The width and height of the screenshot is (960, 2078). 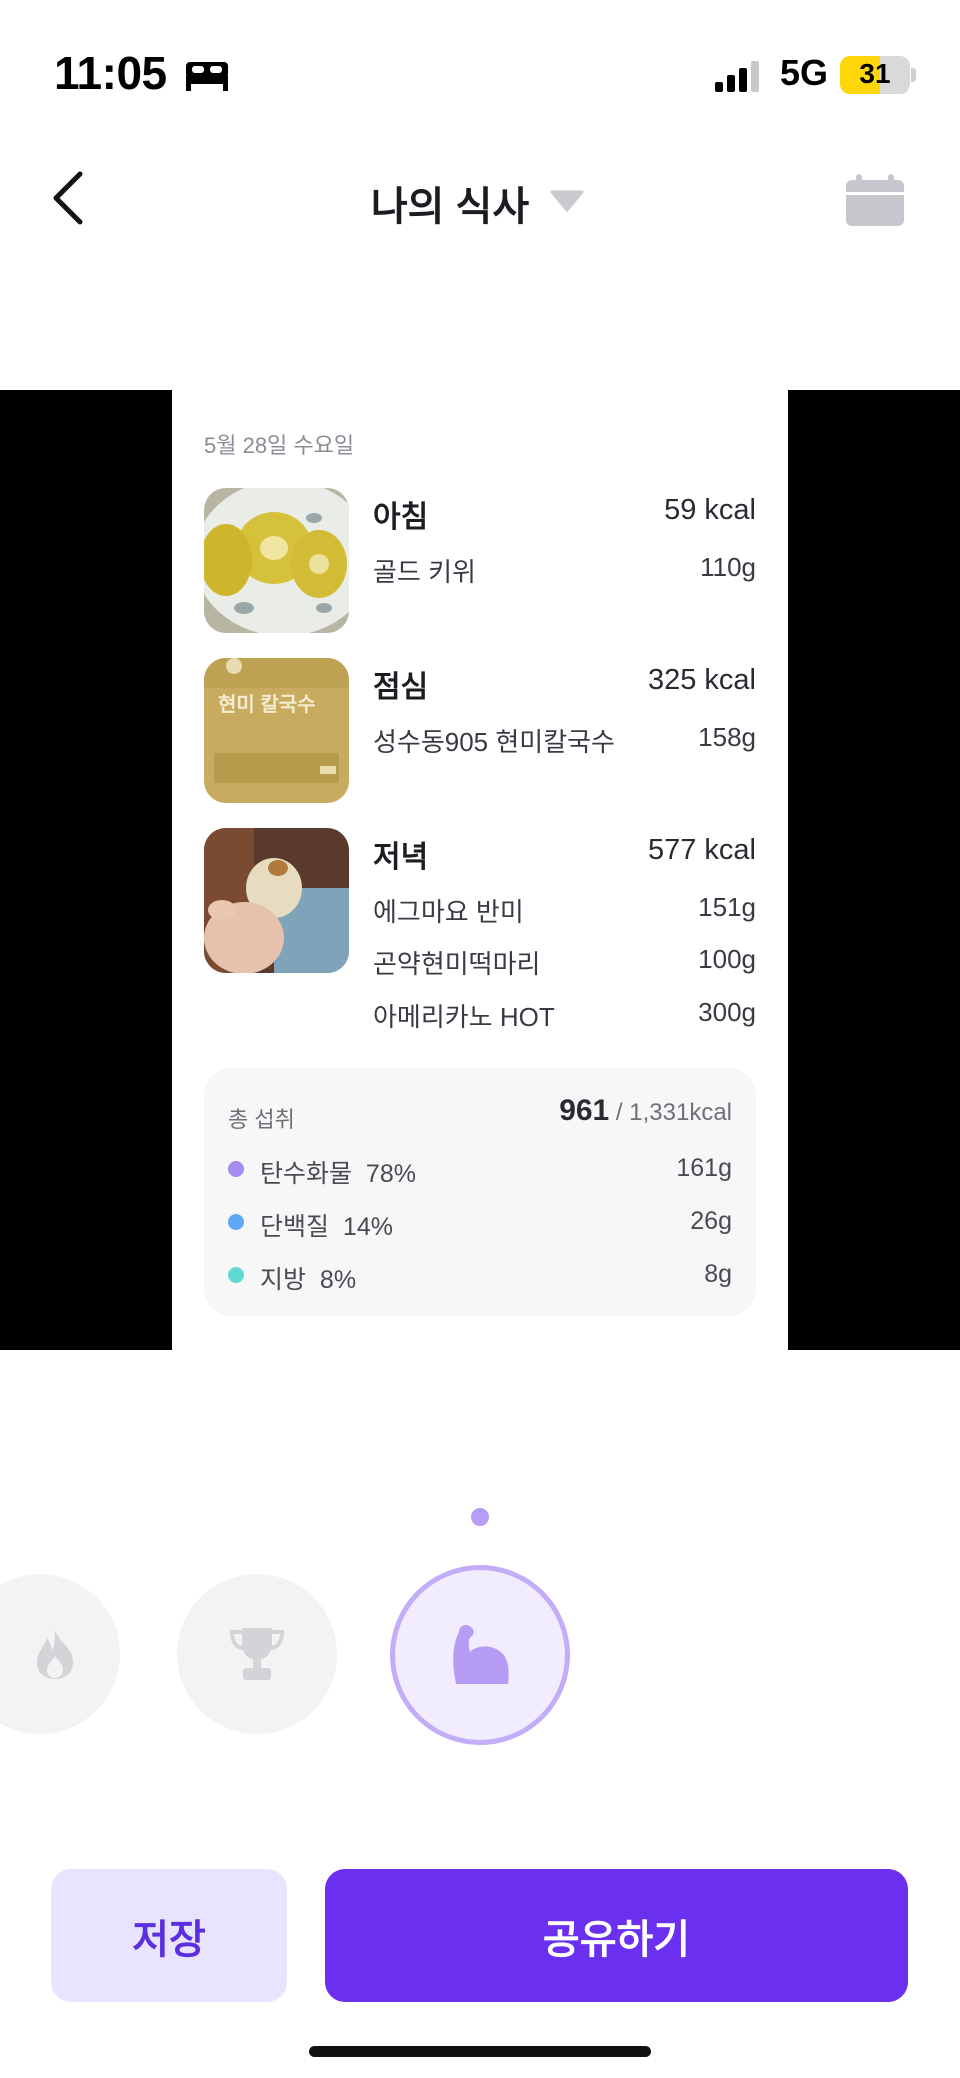 What do you see at coordinates (480, 1517) in the screenshot?
I see `selection-indicator-dot` at bounding box center [480, 1517].